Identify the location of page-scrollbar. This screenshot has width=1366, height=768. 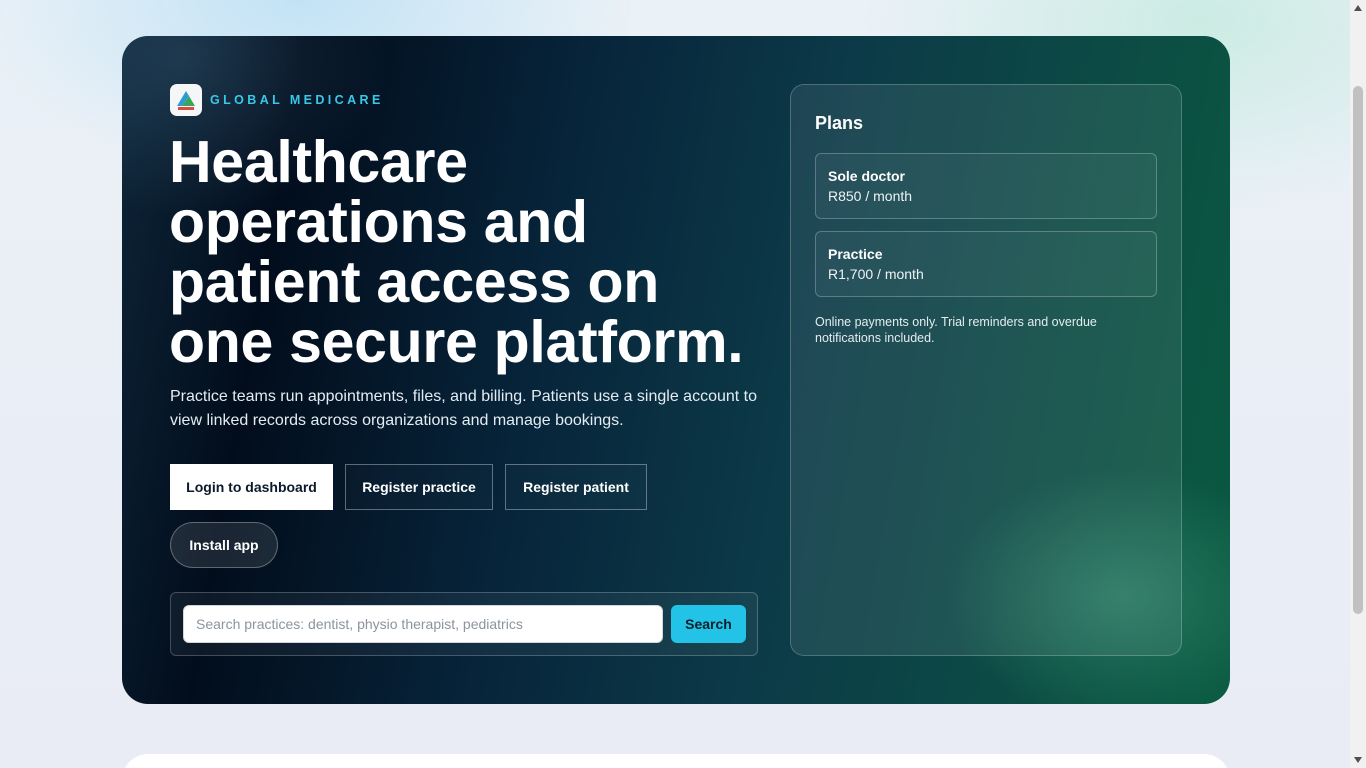
(1358, 384).